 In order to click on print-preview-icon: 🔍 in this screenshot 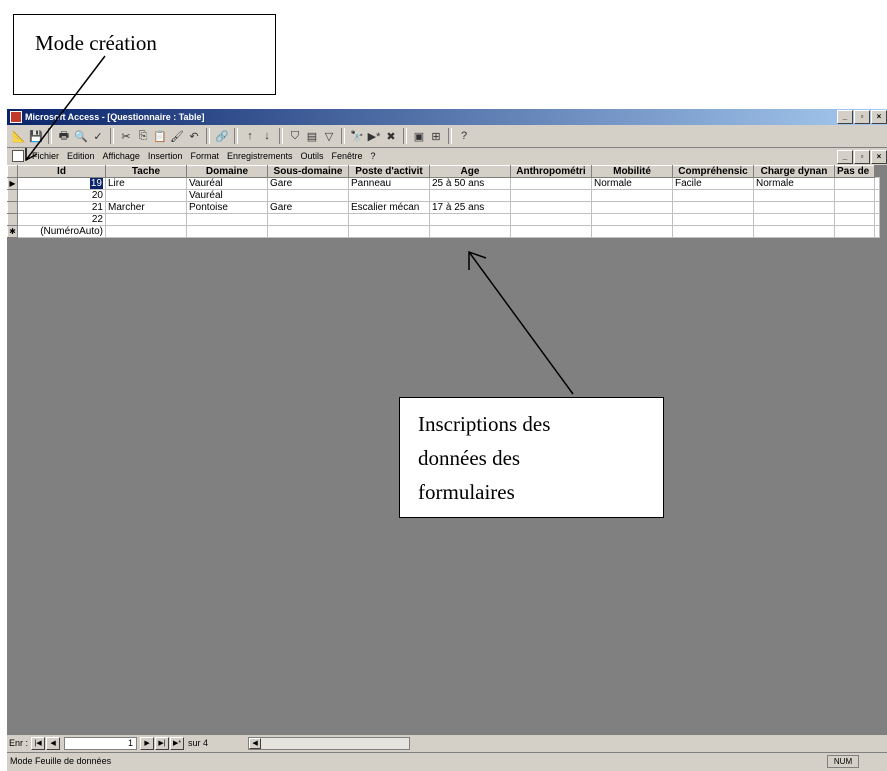, I will do `click(81, 136)`.